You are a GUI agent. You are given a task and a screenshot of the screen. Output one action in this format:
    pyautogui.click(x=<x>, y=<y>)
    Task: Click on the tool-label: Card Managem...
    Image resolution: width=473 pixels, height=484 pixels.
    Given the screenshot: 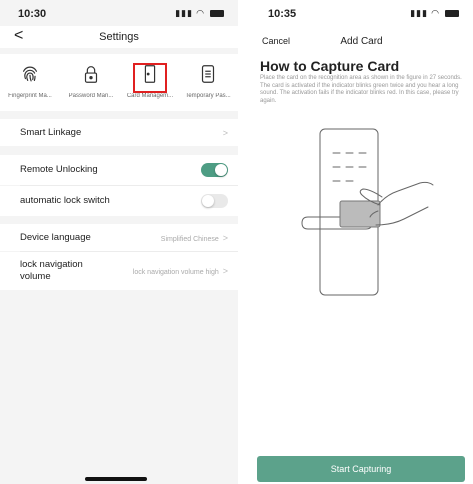 What is the action you would take?
    pyautogui.click(x=150, y=96)
    